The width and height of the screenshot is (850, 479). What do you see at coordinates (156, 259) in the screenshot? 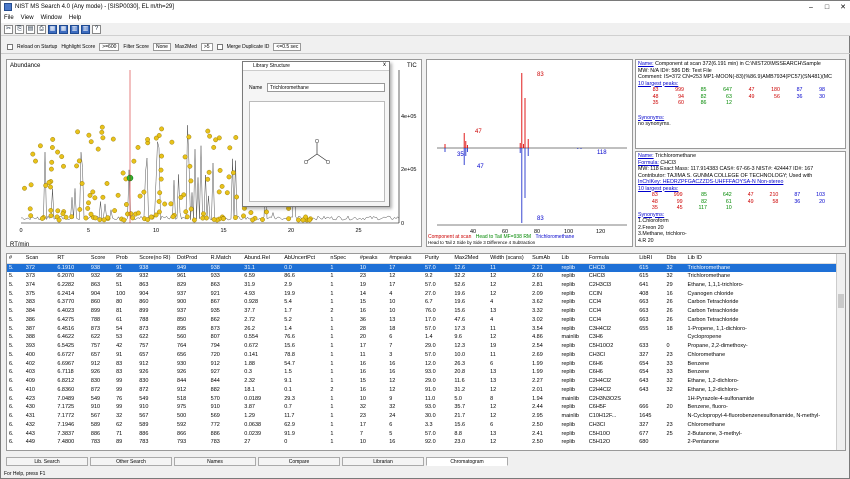
I see `column-header: Score(no RI)` at bounding box center [156, 259].